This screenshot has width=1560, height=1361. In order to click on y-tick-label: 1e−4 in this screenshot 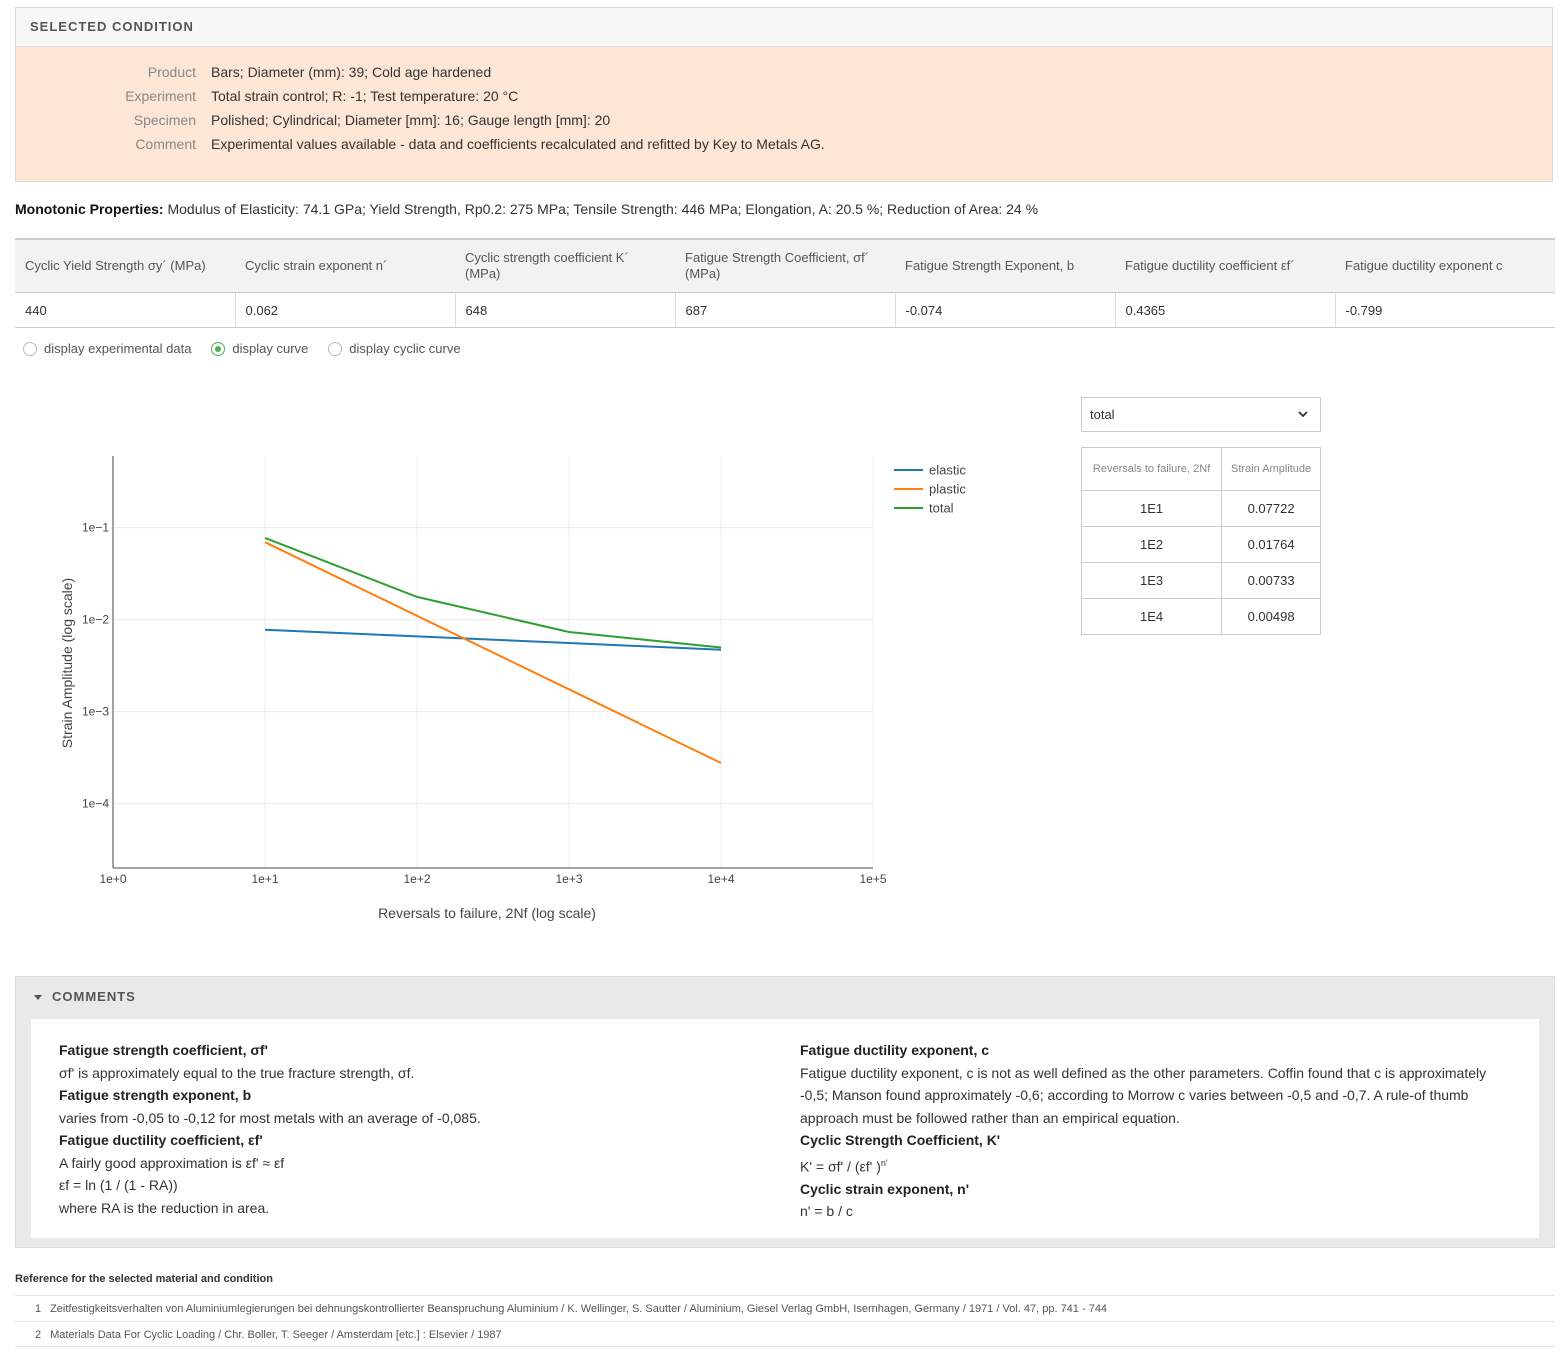, I will do `click(95, 804)`.